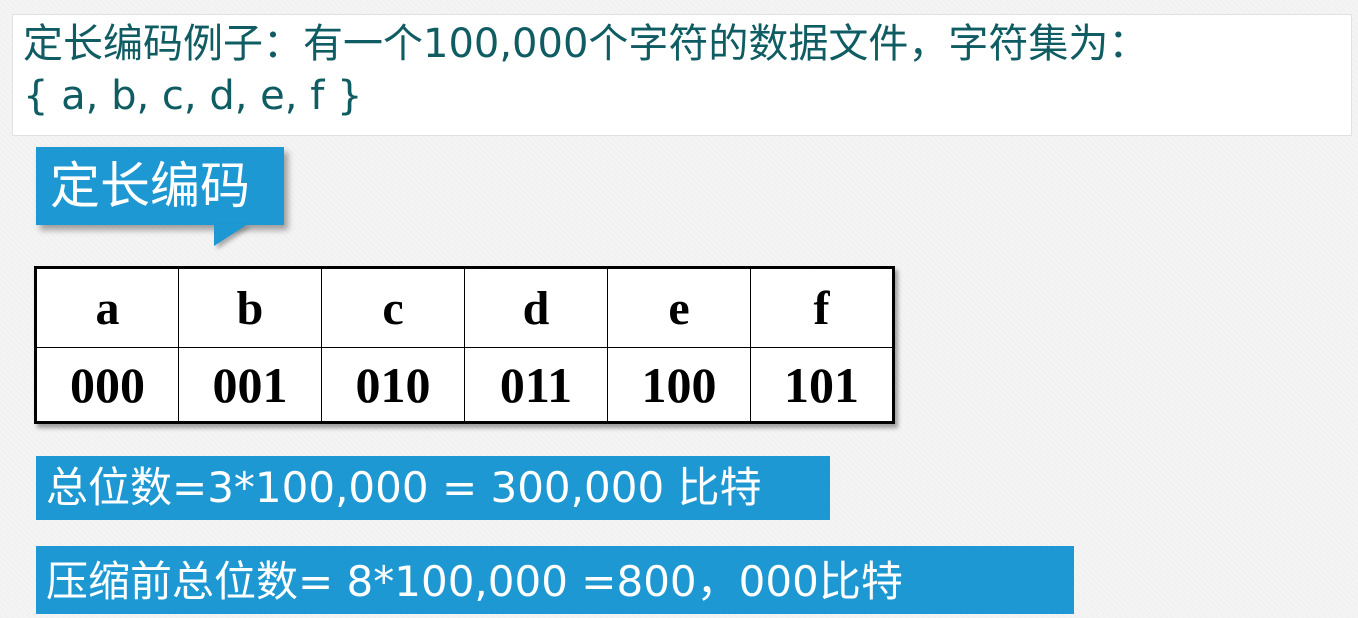  What do you see at coordinates (393, 307) in the screenshot?
I see `table-cell-char: c` at bounding box center [393, 307].